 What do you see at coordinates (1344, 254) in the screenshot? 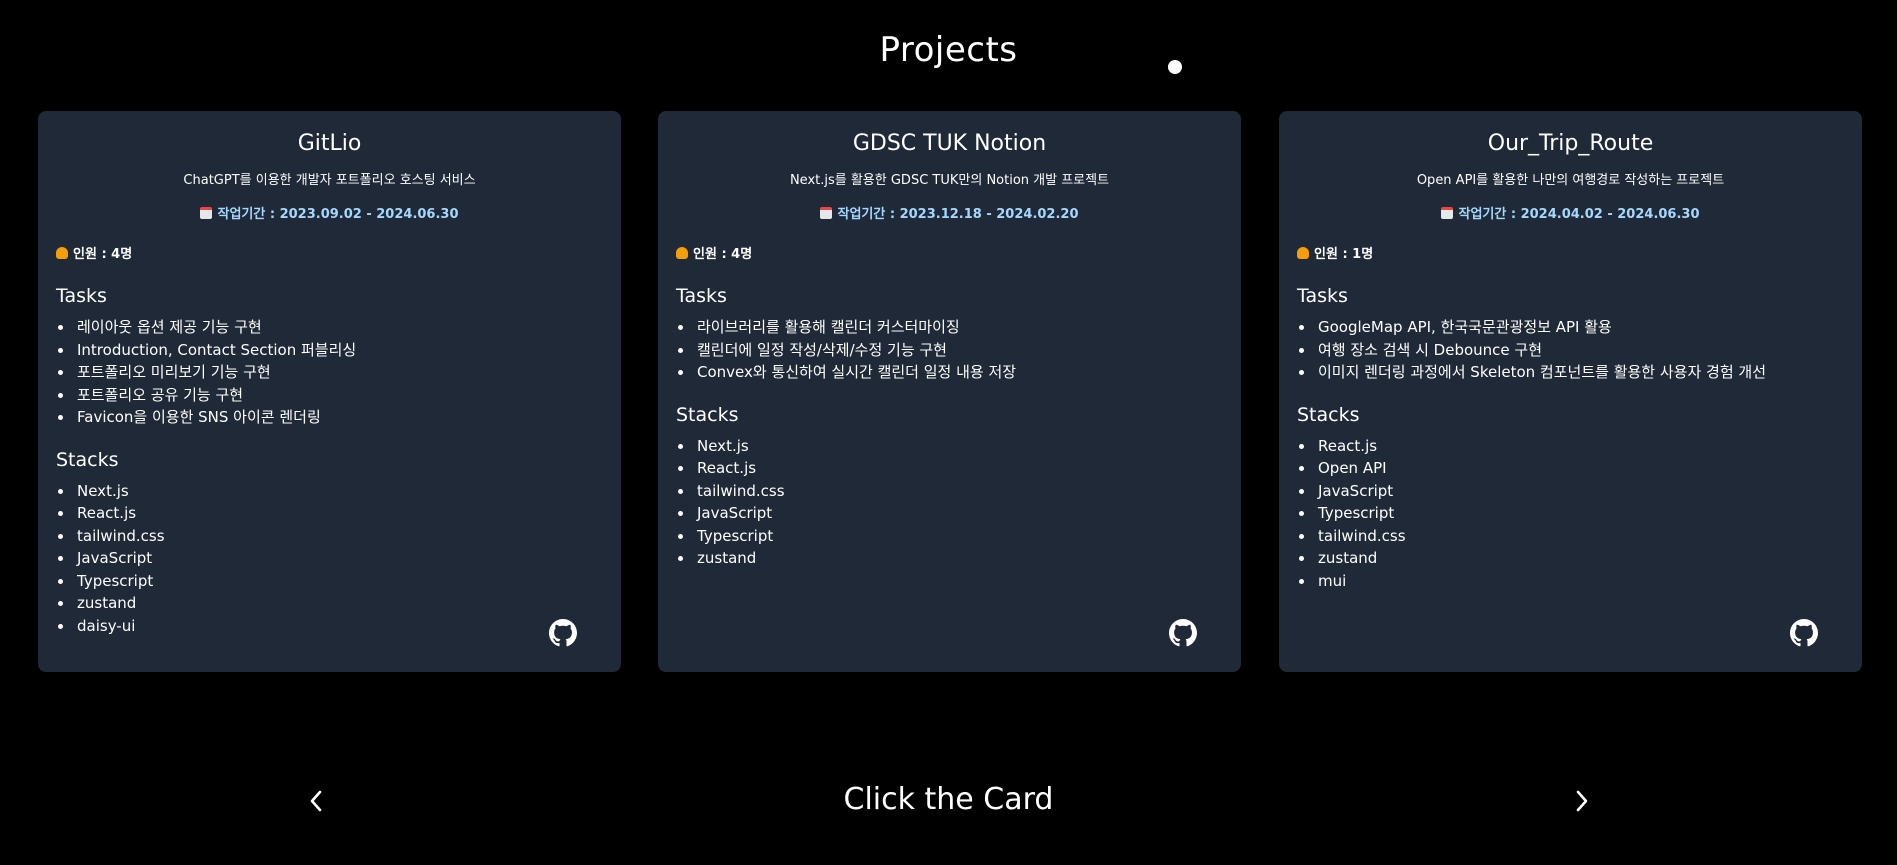
I see `card-members-text: 인원 : 1명` at bounding box center [1344, 254].